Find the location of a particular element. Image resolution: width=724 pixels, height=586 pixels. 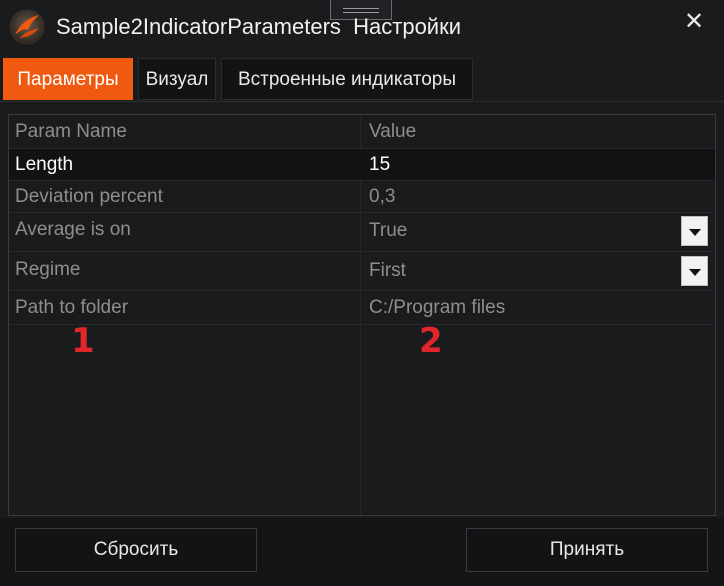

table-row: Regime First is located at coordinates (362, 271).